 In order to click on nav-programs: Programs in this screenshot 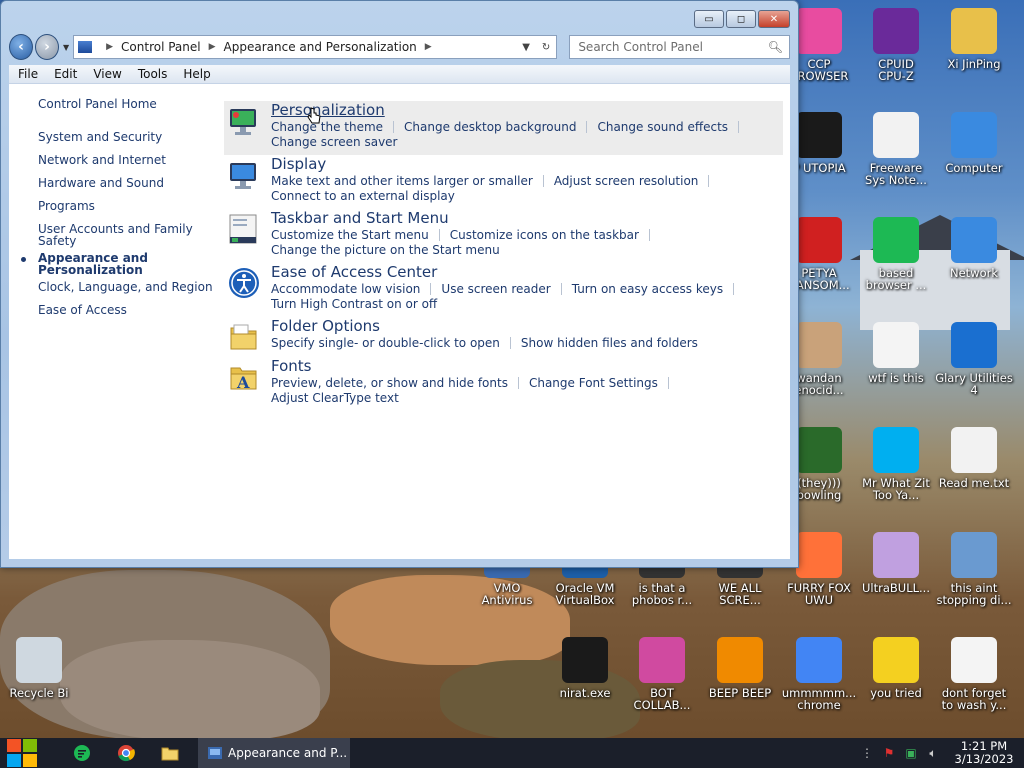, I will do `click(66, 206)`.